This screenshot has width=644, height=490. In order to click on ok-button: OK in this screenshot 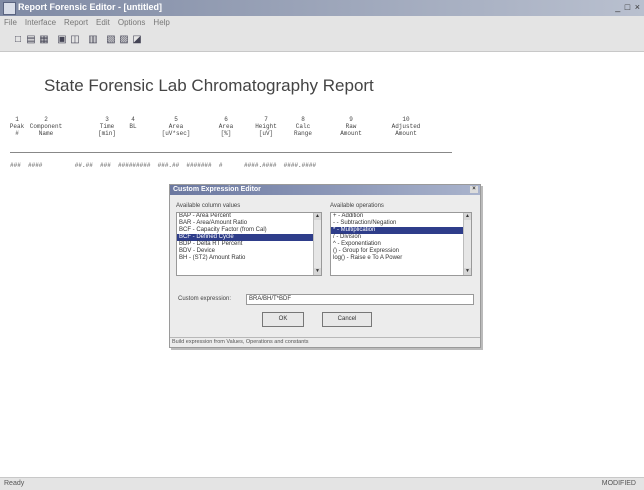, I will do `click(283, 319)`.